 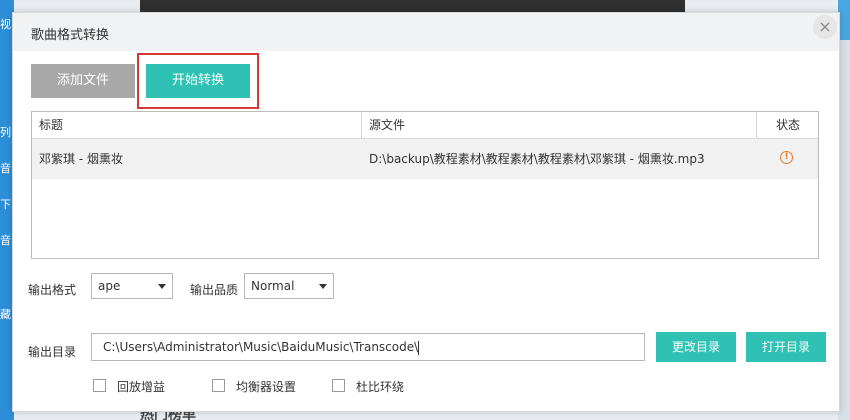 I want to click on output-dir-label: 输出目录, so click(x=52, y=352).